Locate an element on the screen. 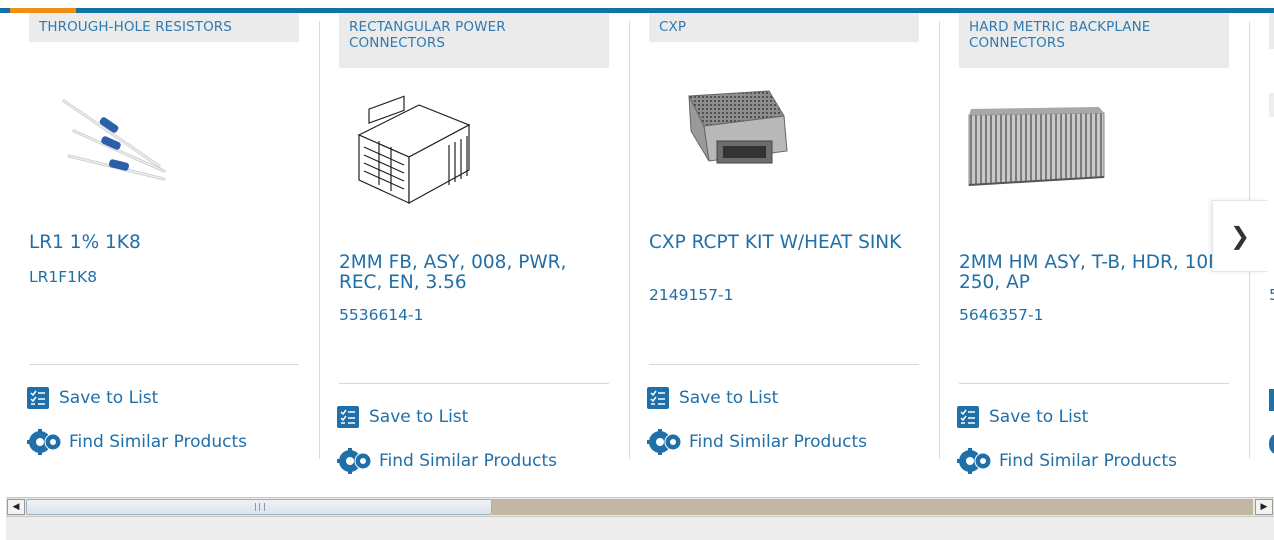  product-name: LR1 1% 1K8 is located at coordinates (164, 243).